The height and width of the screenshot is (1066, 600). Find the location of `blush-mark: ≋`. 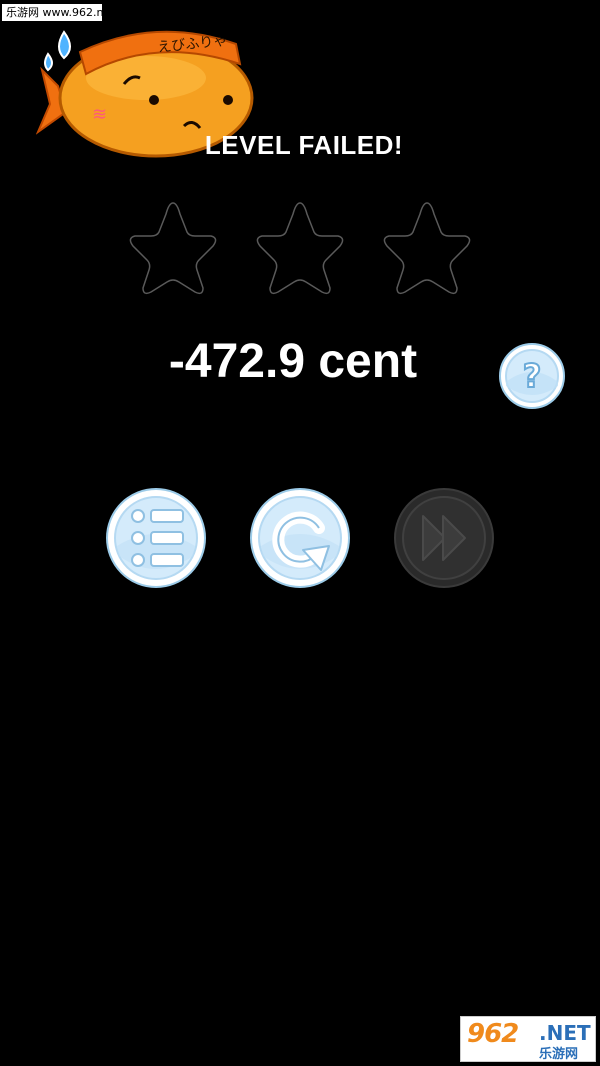

blush-mark: ≋ is located at coordinates (99, 114).